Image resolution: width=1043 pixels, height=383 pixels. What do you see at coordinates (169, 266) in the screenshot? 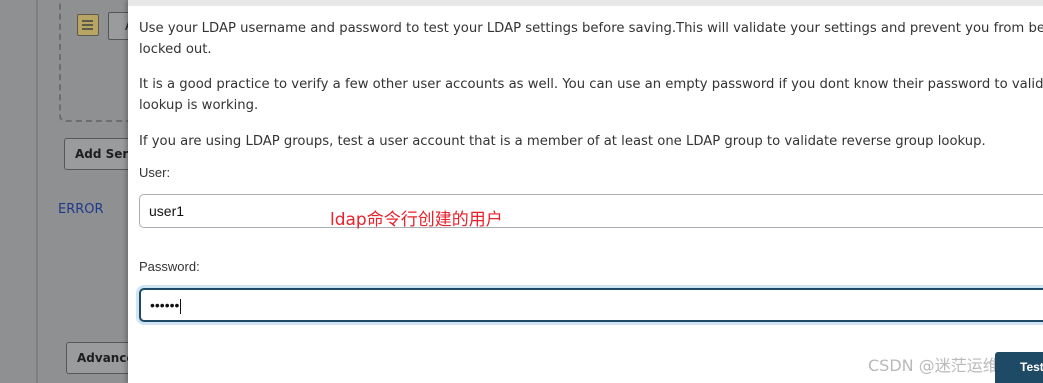
I see `password-label: Password:` at bounding box center [169, 266].